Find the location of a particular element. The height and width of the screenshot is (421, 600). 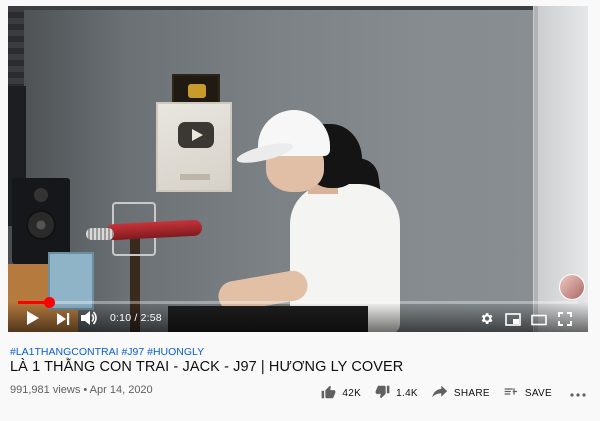

play-icon is located at coordinates (33, 318).